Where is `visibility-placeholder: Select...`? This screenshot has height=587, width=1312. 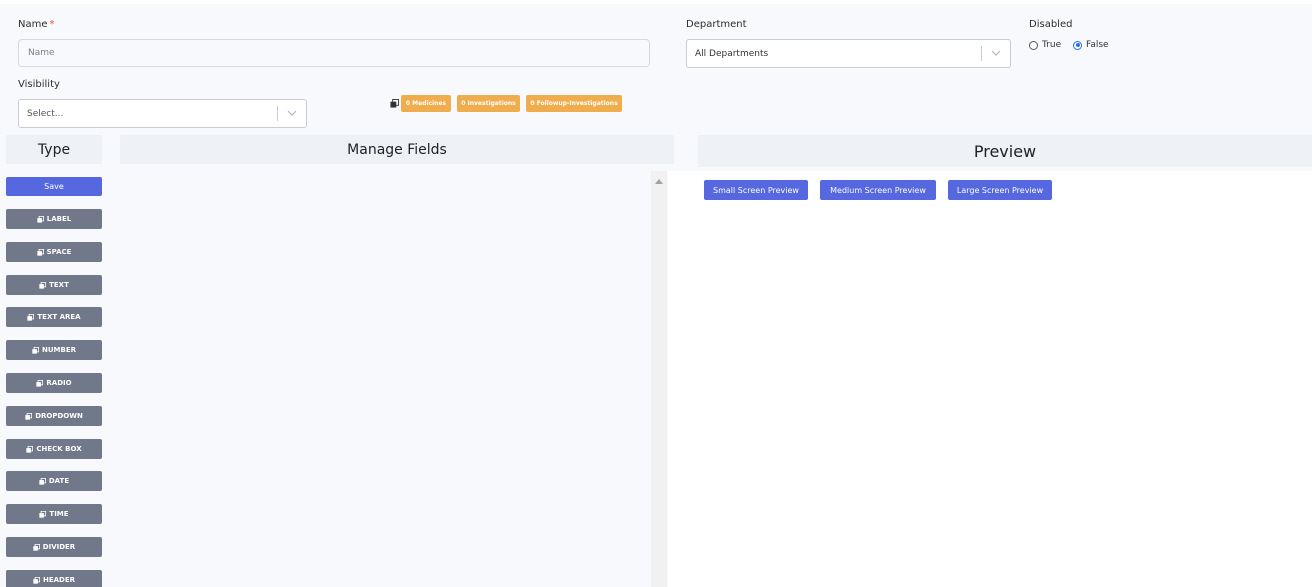 visibility-placeholder: Select... is located at coordinates (45, 113).